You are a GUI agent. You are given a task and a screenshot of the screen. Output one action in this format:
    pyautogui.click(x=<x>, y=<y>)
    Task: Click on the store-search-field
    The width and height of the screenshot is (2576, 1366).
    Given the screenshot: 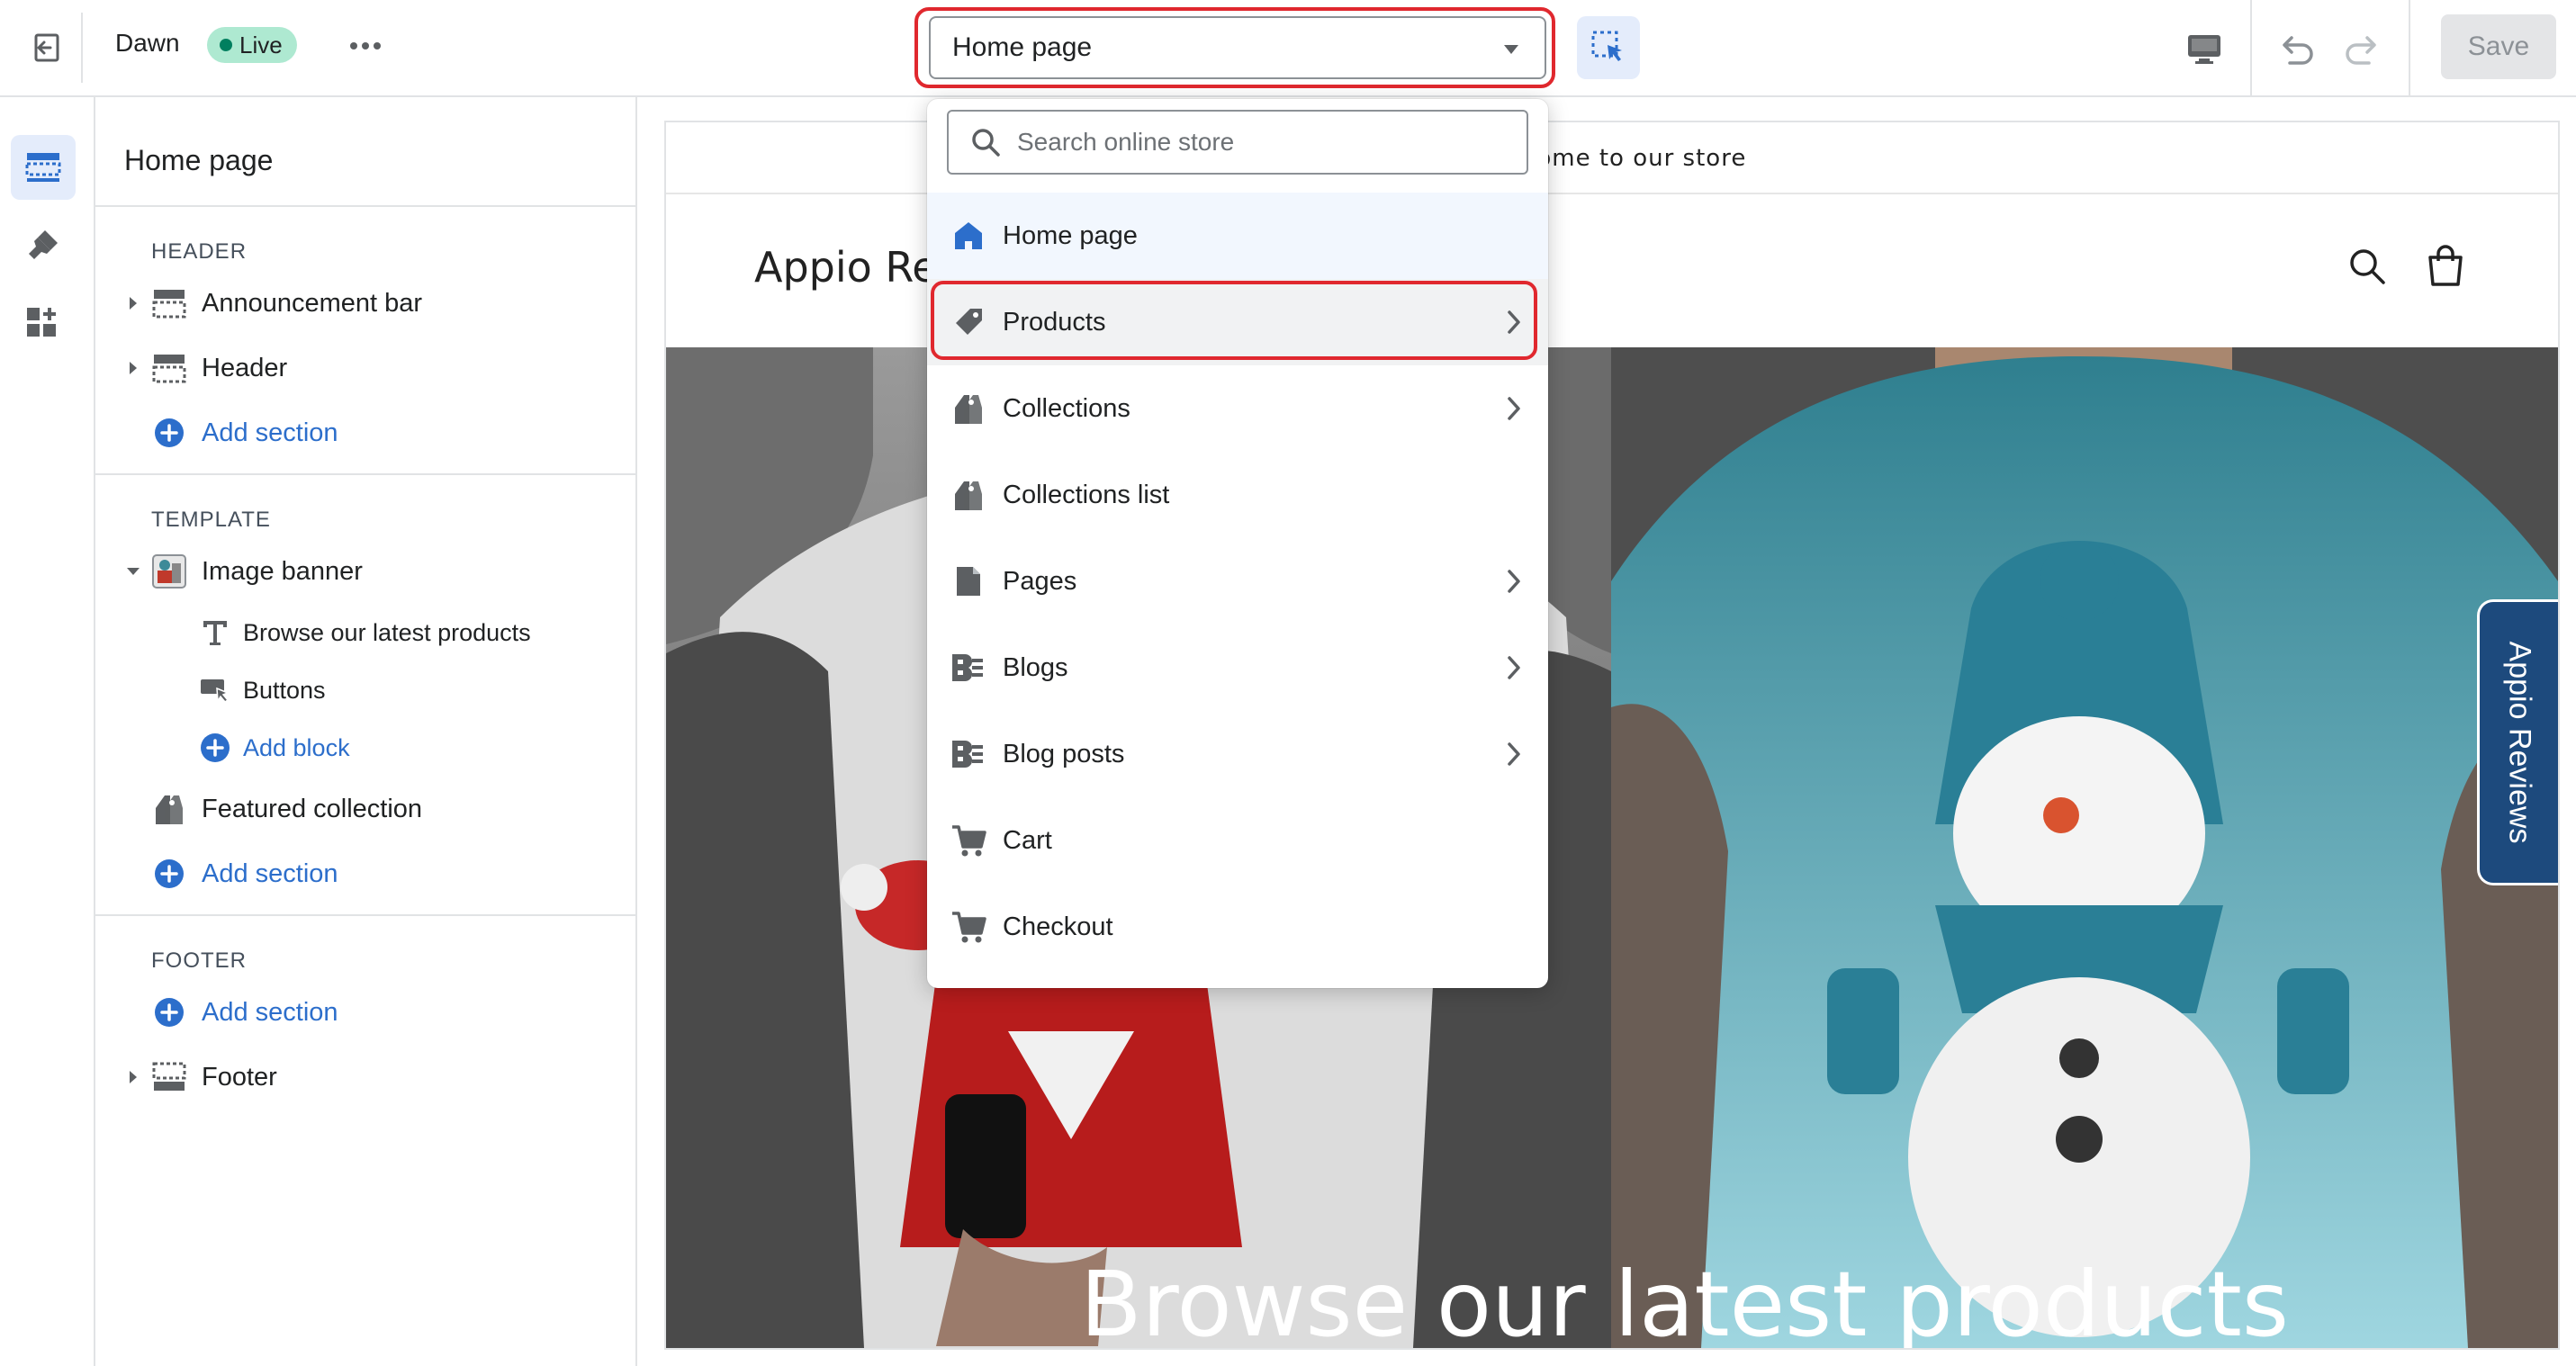 What is the action you would take?
    pyautogui.click(x=1237, y=142)
    